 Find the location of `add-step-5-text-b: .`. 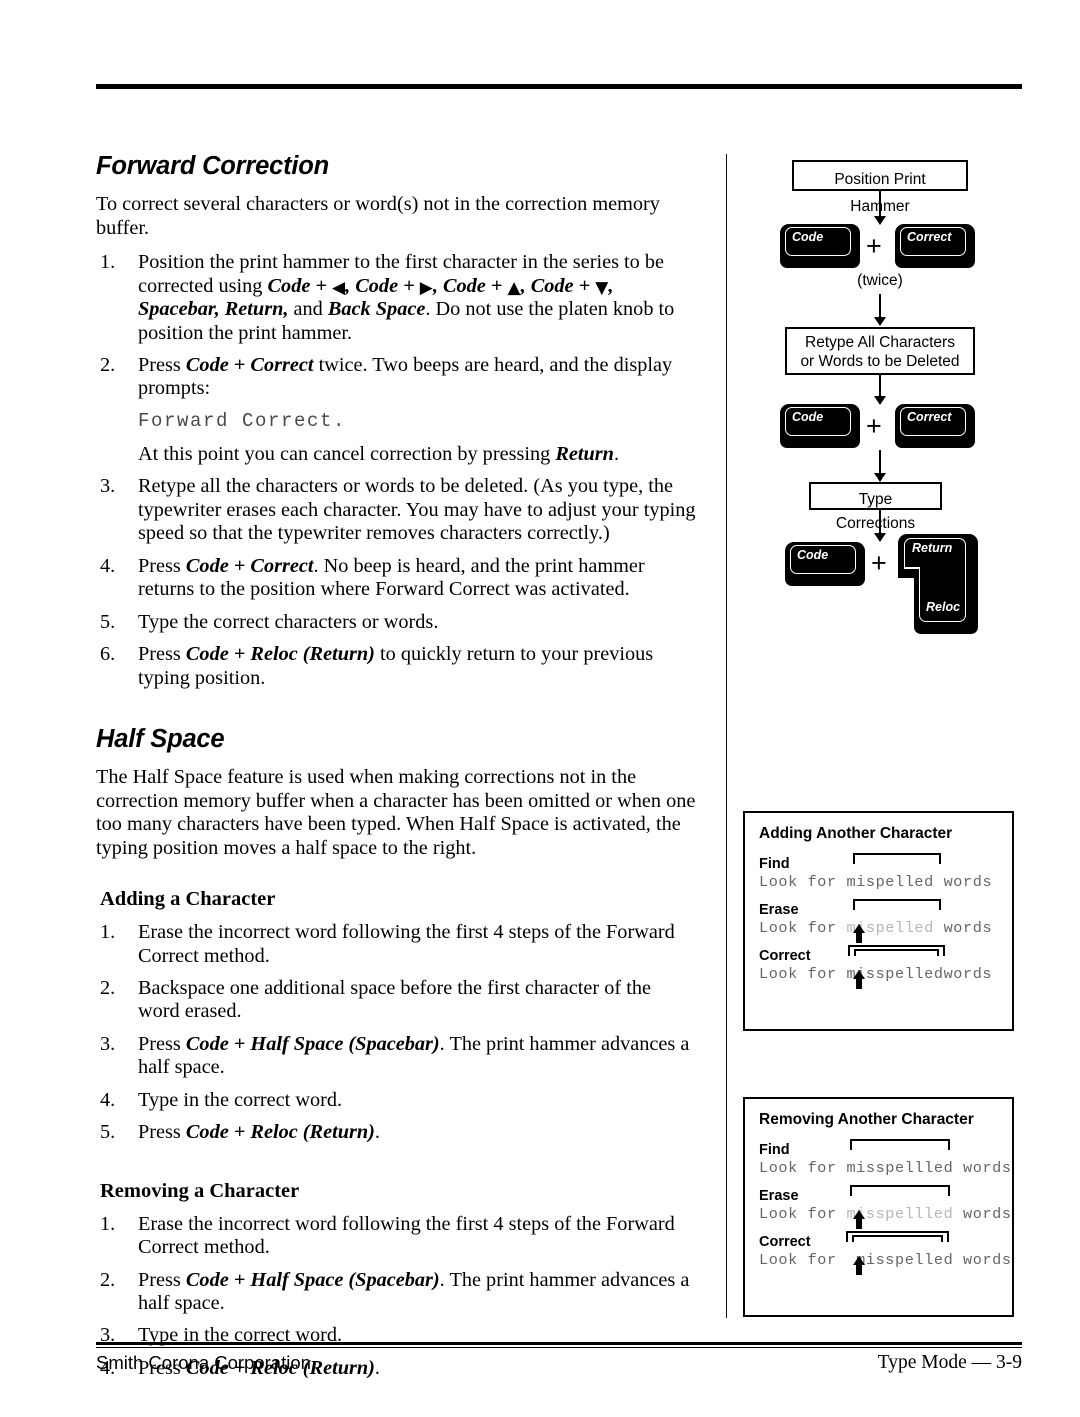

add-step-5-text-b: . is located at coordinates (377, 1132).